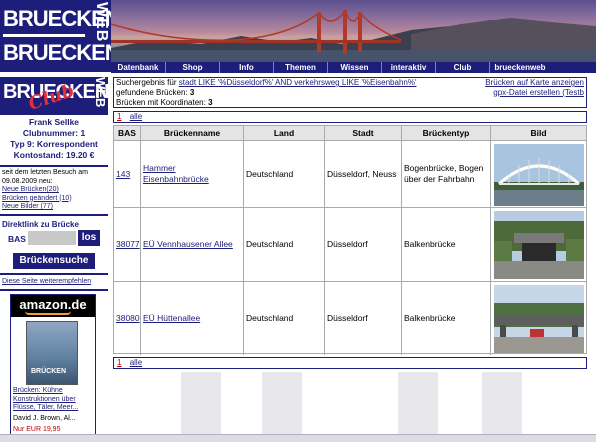 The height and width of the screenshot is (442, 596). What do you see at coordinates (534, 82) in the screenshot?
I see `show-on-map-link: Brücken auf Karte anzeigen` at bounding box center [534, 82].